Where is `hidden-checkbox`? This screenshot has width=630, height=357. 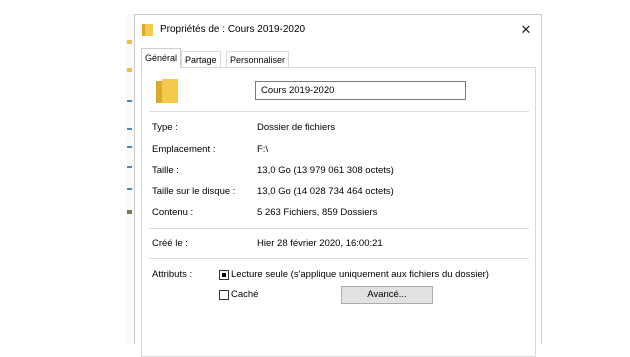
hidden-checkbox is located at coordinates (224, 295).